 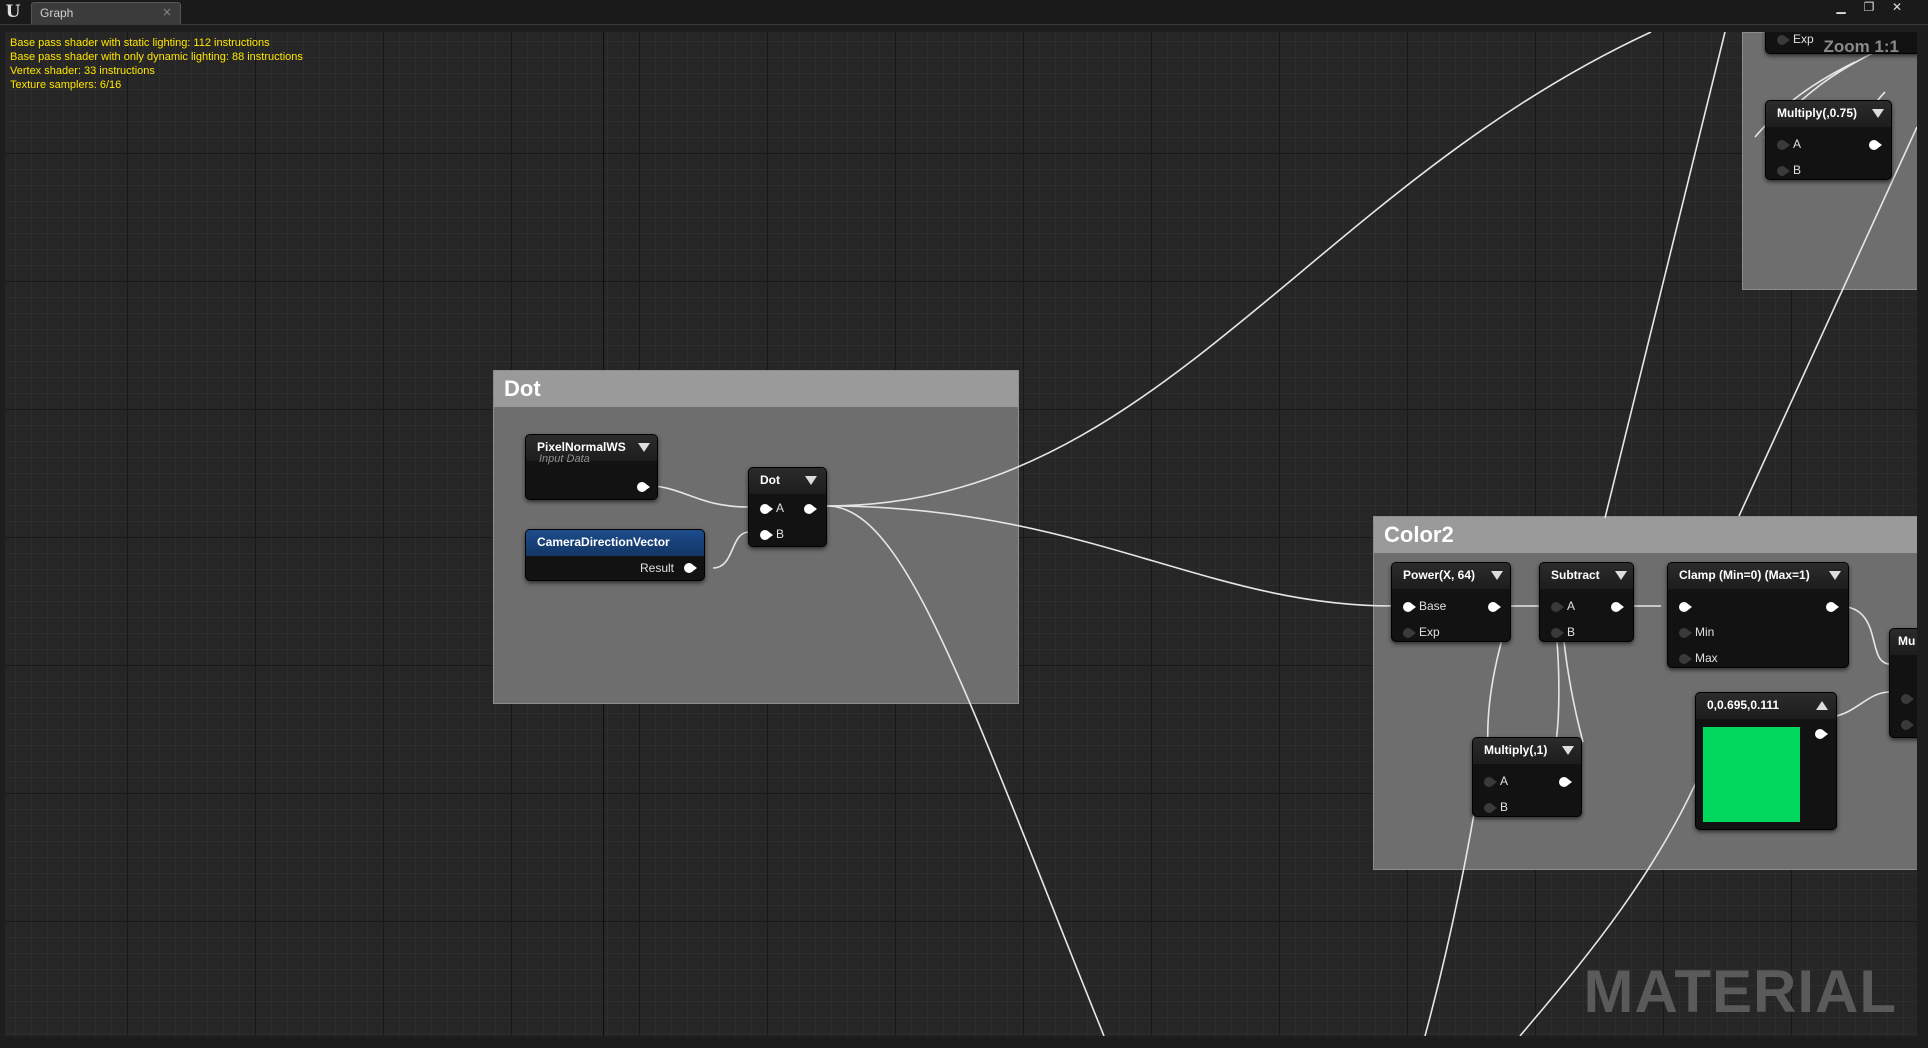 What do you see at coordinates (1903, 683) in the screenshot?
I see `node-multiply-partial: Mu` at bounding box center [1903, 683].